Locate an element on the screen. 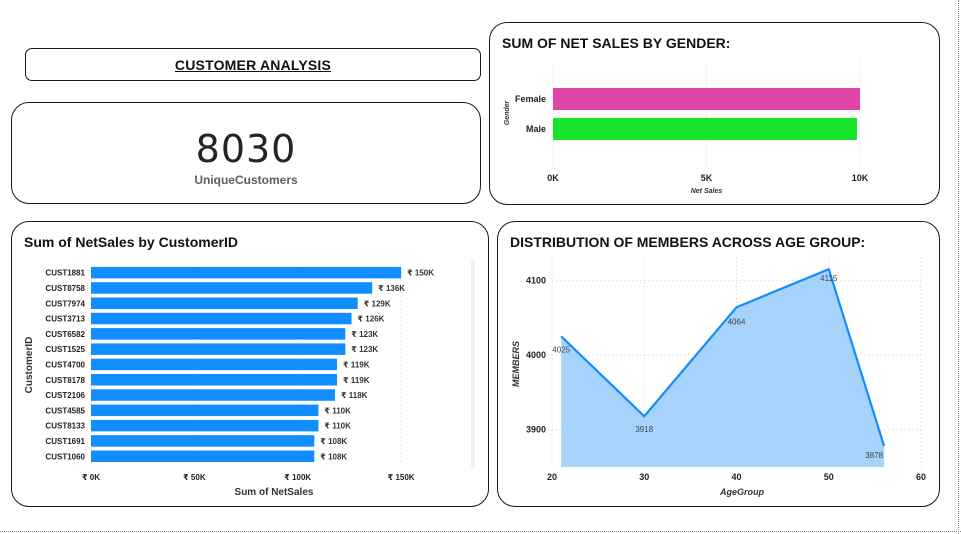  category-label: CUST1691 is located at coordinates (65, 441).